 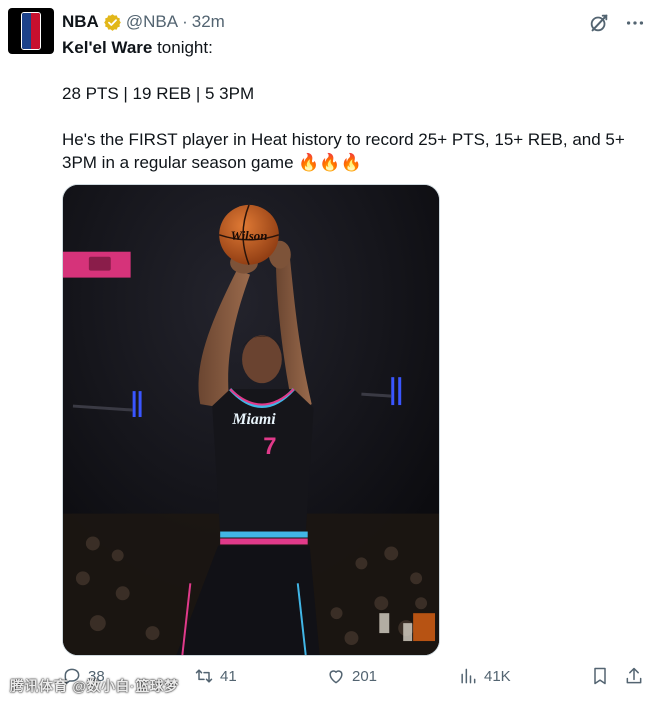 What do you see at coordinates (204, 676) in the screenshot?
I see `repost-icon` at bounding box center [204, 676].